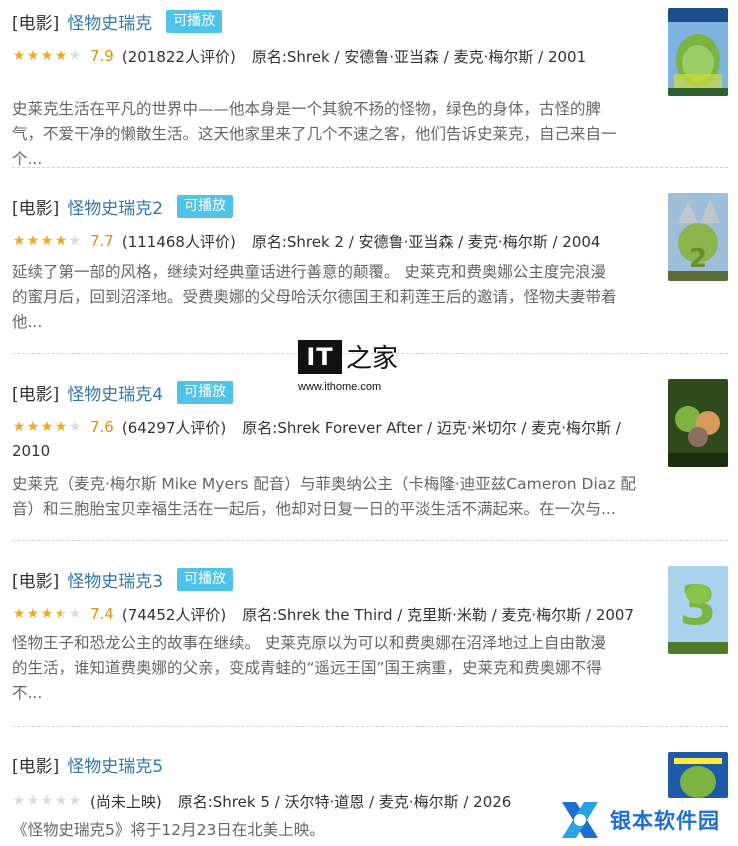 The image size is (738, 846). I want to click on description-line: 的生活，谁知道费奥娜的父亲，变成青蛙的“遥远王国”国王病重，史莱克和费奥娜不得, so click(307, 668).